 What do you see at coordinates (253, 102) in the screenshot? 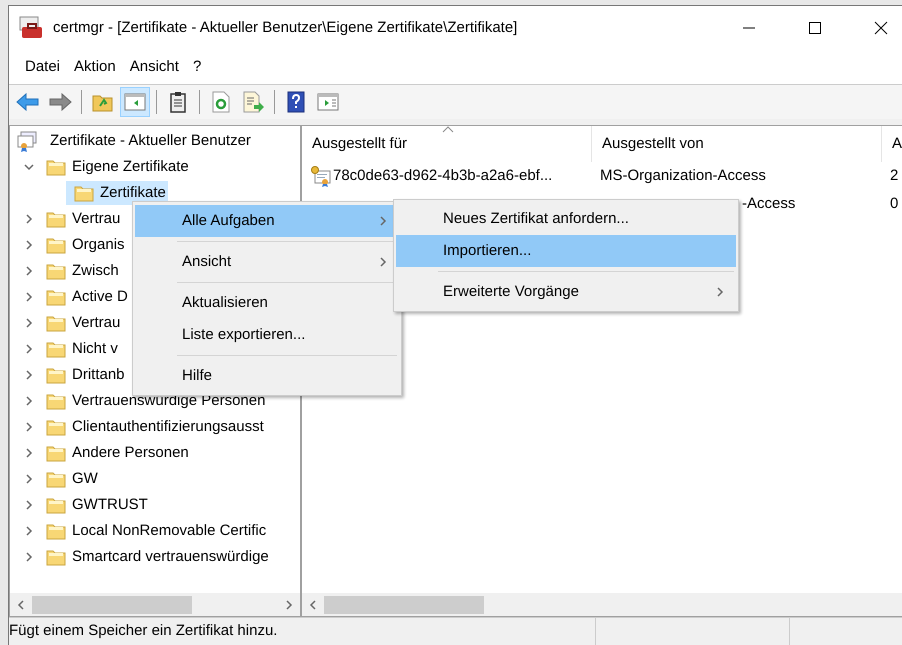
I see `export-list-icon` at bounding box center [253, 102].